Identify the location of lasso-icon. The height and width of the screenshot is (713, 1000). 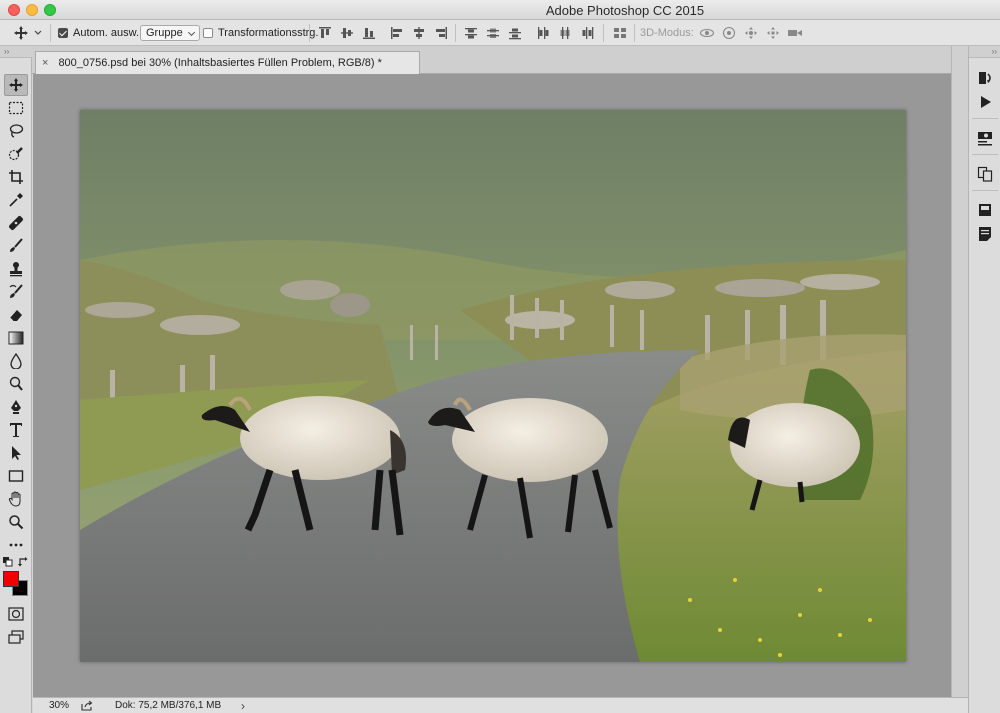
(16, 131).